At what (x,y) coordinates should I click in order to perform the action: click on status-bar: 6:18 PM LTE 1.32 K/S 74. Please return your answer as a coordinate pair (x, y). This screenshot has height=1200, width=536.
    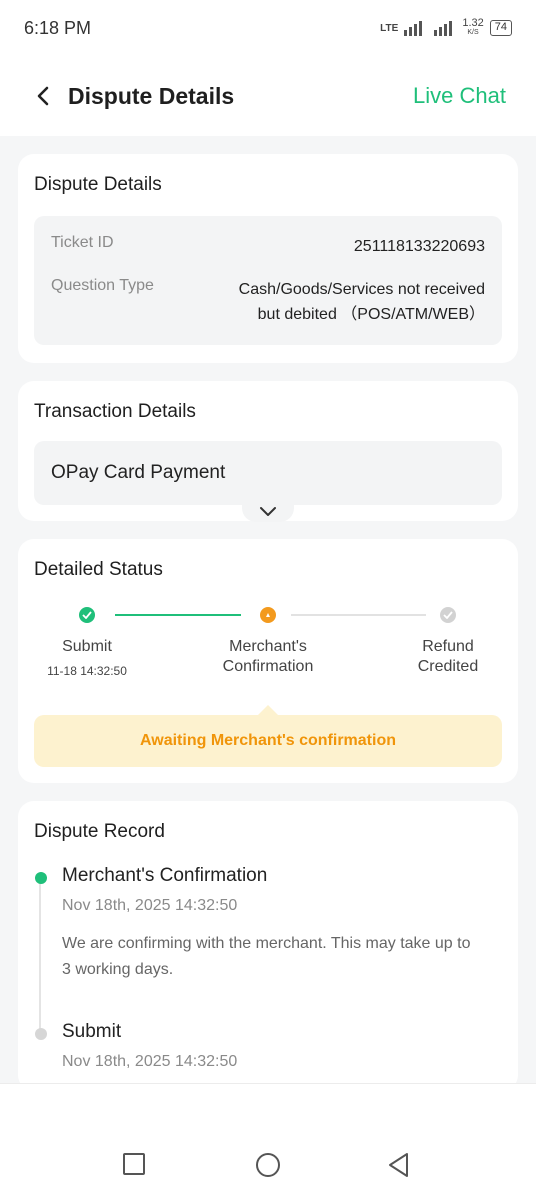
    Looking at the image, I should click on (268, 28).